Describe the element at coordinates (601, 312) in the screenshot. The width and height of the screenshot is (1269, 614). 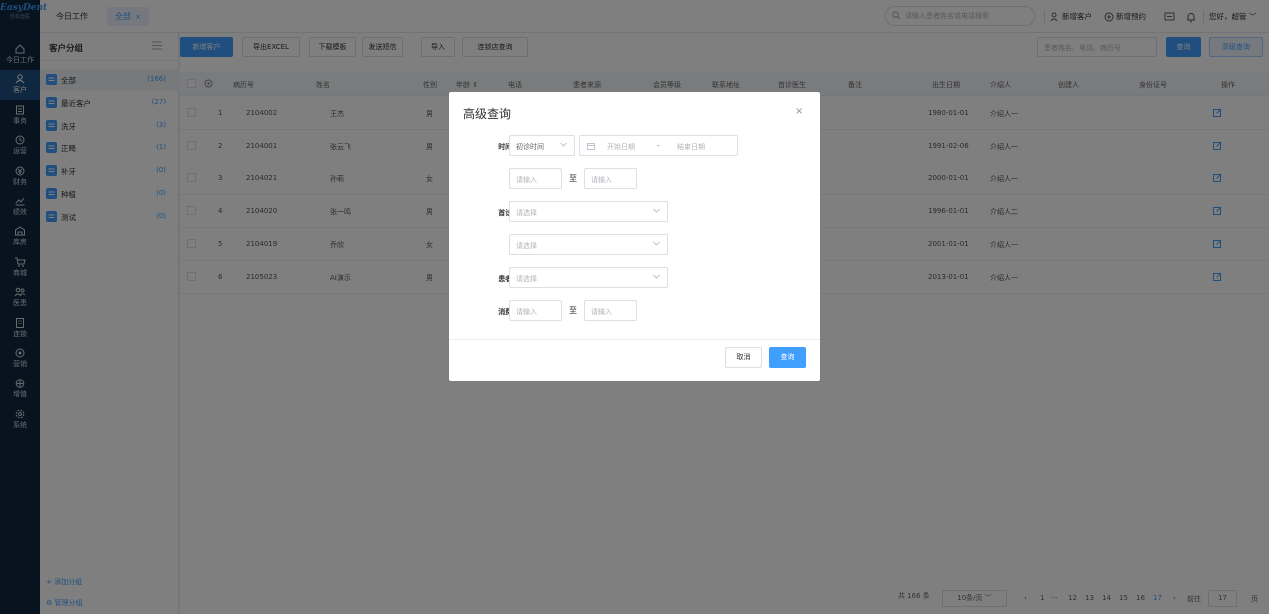
I see `amount-max-placeholder: 请输入` at that location.